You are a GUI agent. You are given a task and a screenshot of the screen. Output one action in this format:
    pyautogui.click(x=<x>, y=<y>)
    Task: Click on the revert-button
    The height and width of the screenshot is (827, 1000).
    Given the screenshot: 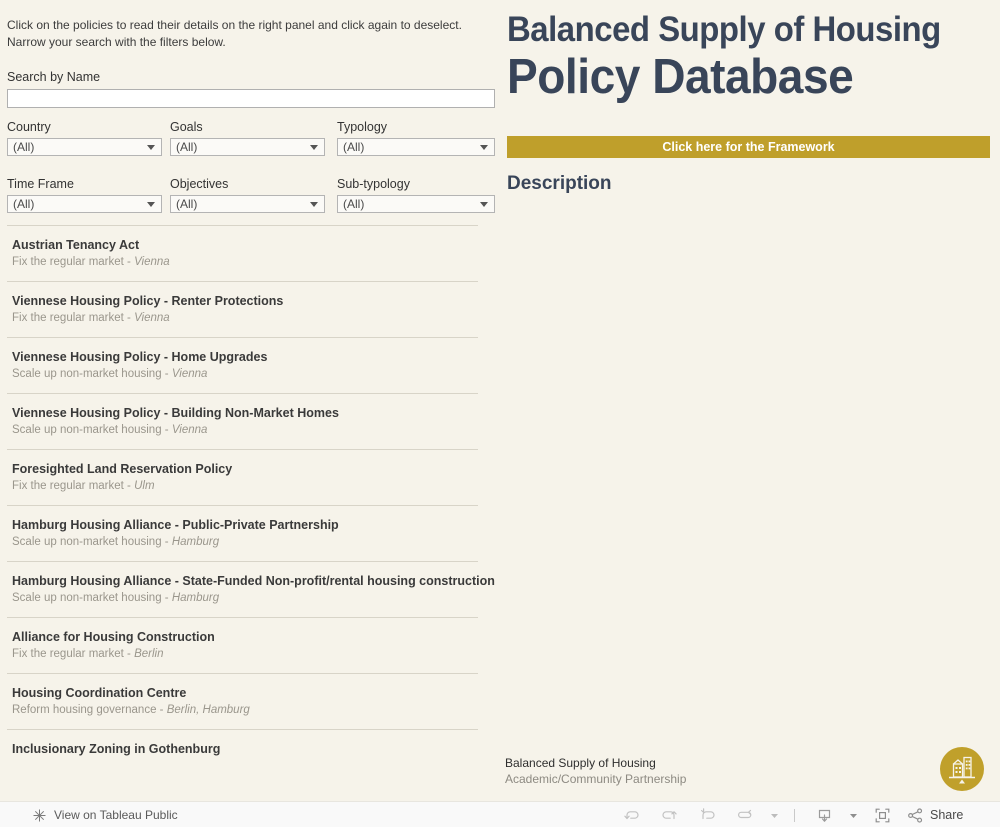 What is the action you would take?
    pyautogui.click(x=707, y=814)
    